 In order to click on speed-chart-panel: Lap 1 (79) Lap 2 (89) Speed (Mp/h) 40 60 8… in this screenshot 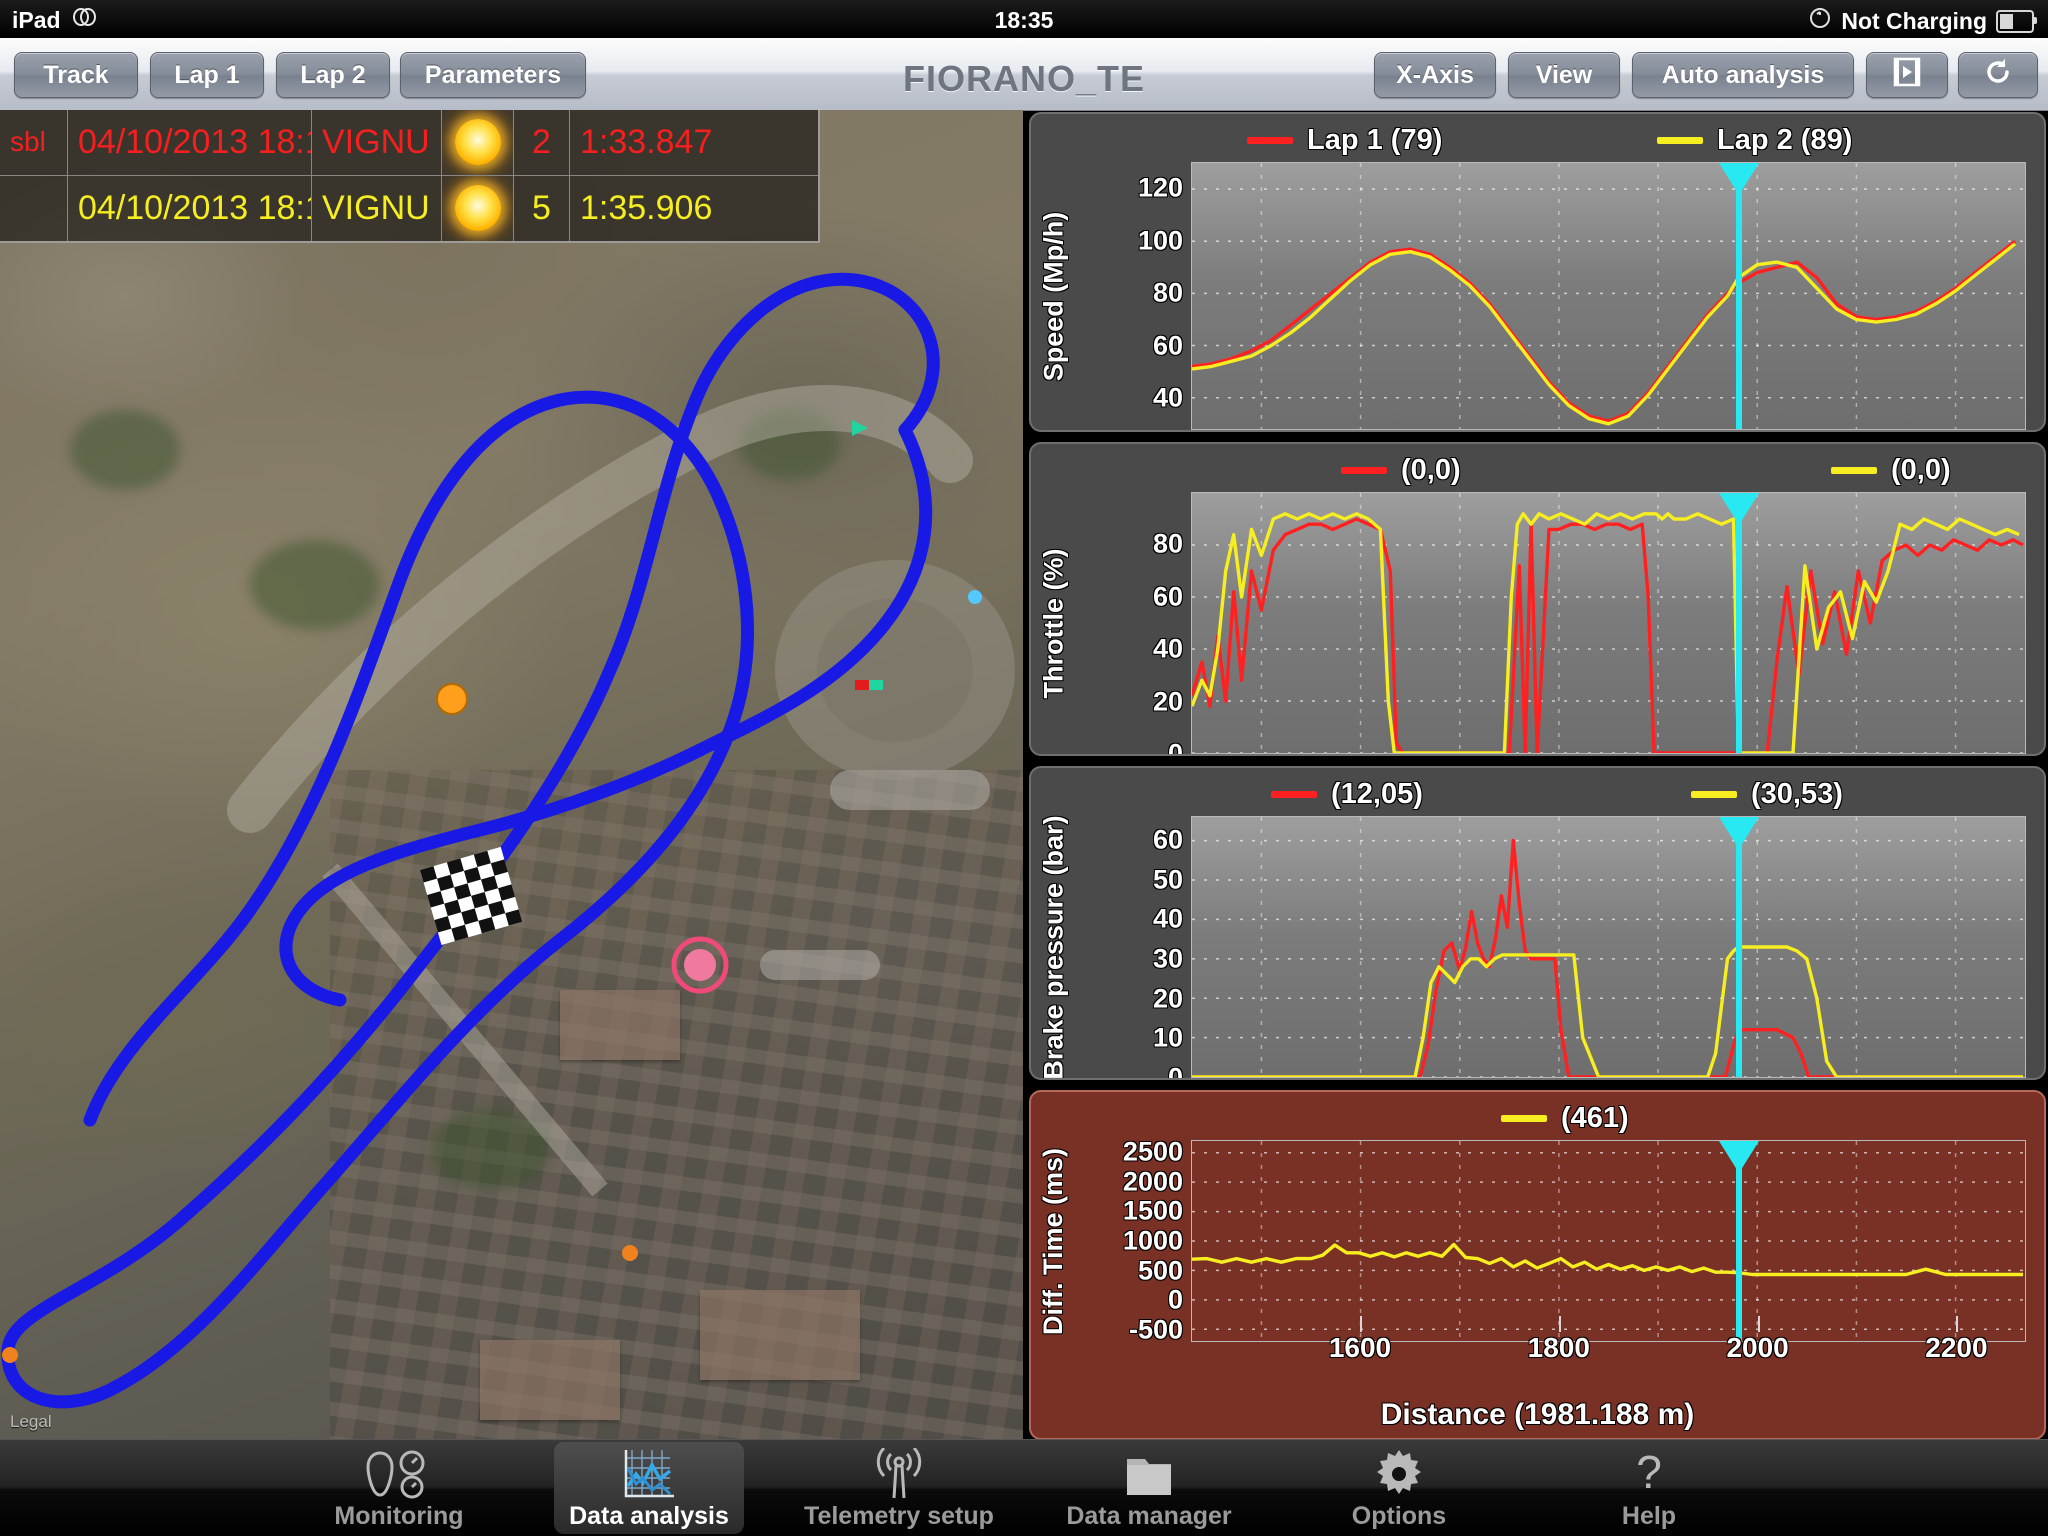, I will do `click(1537, 272)`.